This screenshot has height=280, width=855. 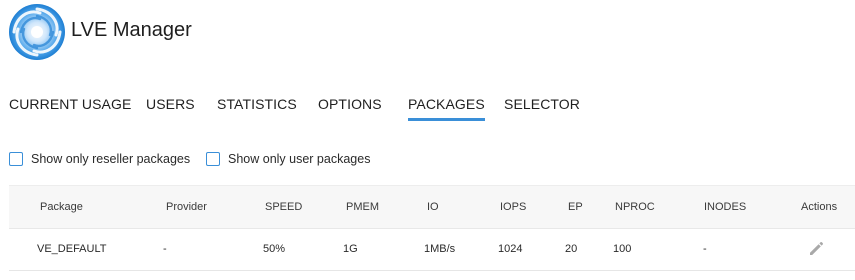 What do you see at coordinates (440, 249) in the screenshot?
I see `cell-io: 1MB/s` at bounding box center [440, 249].